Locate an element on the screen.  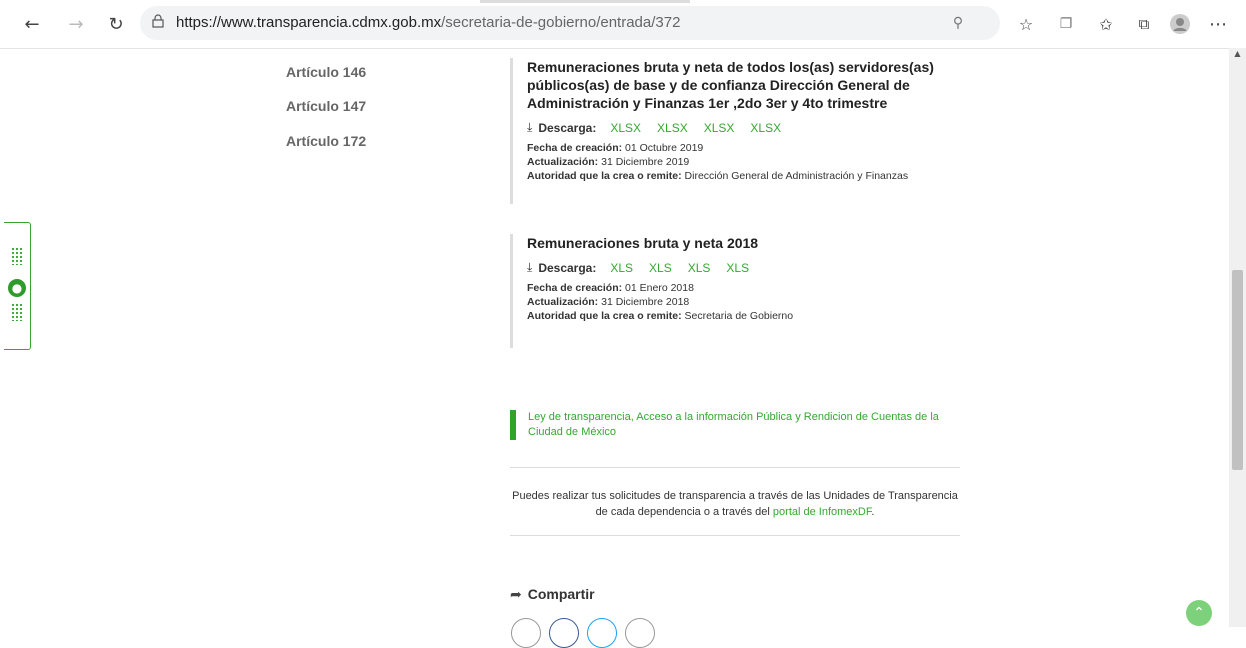
accessibility-widget: ● is located at coordinates (17, 286).